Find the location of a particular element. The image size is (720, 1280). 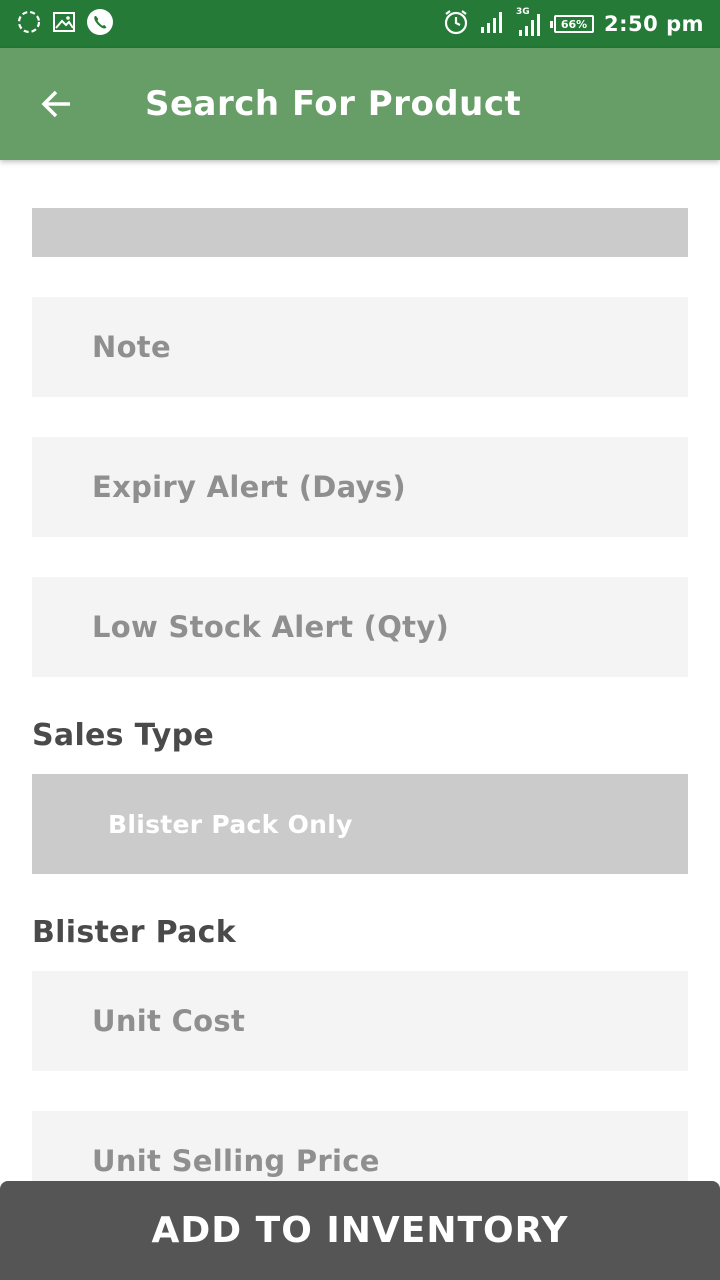

image-icon is located at coordinates (64, 24).